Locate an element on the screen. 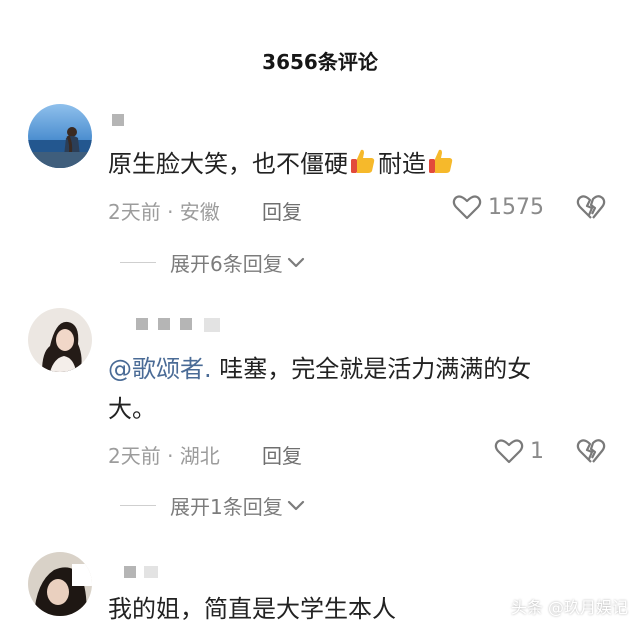  comment-meta: 2天前 · 湖北 is located at coordinates (164, 456).